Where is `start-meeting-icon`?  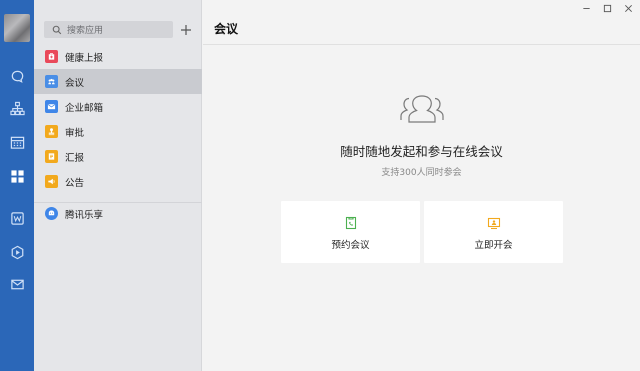
start-meeting-icon is located at coordinates (493, 223).